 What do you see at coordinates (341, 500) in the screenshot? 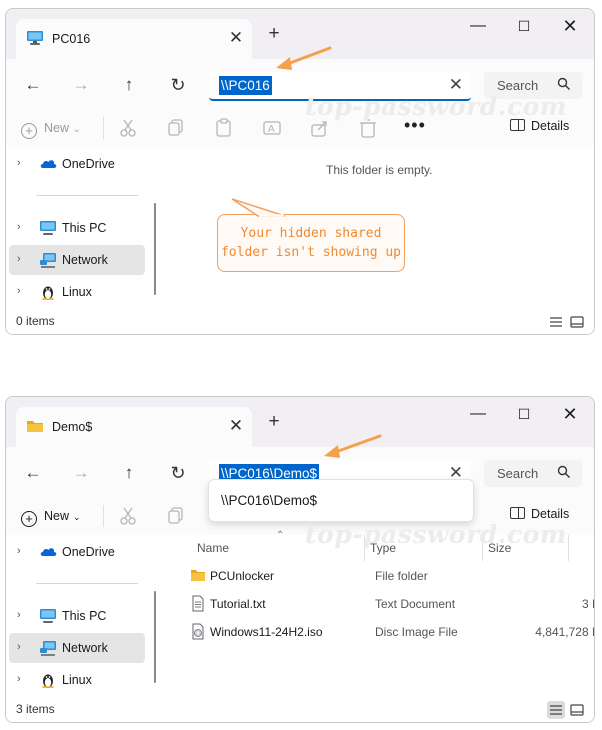
I see `address-autocomplete-dropdown: \\PC016\Demo$` at bounding box center [341, 500].